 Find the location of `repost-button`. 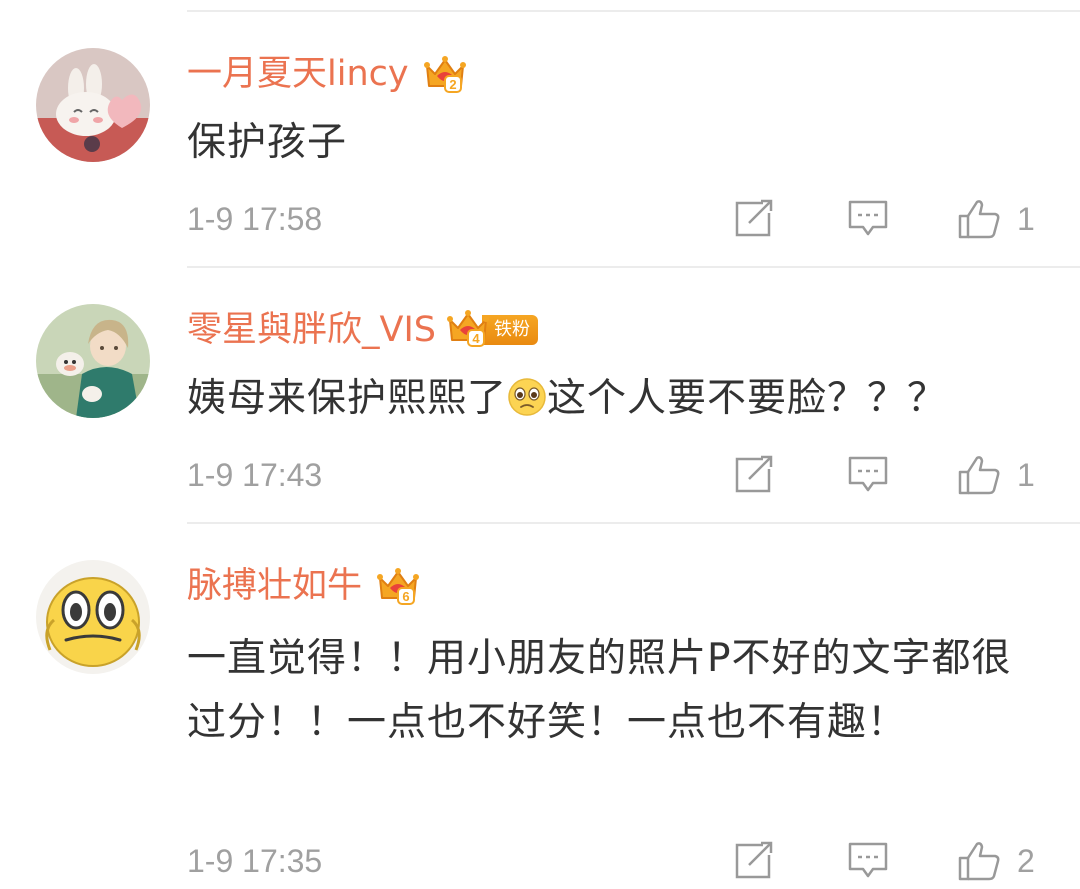

repost-button is located at coordinates (754, 861).